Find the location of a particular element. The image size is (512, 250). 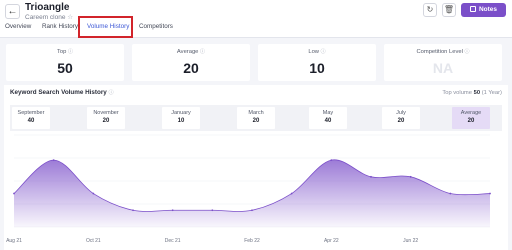

stat-label: Low is located at coordinates (313, 52).